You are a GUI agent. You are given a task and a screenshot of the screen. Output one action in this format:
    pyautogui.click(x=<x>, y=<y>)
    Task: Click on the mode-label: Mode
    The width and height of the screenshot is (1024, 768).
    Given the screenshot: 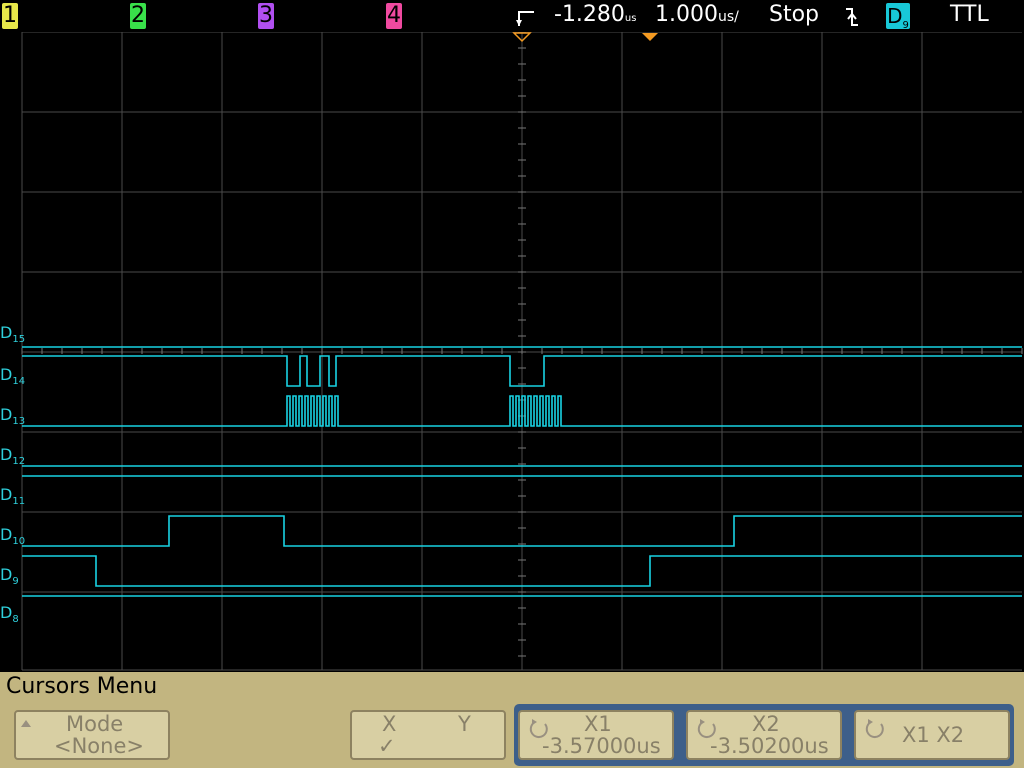 What is the action you would take?
    pyautogui.click(x=95, y=724)
    